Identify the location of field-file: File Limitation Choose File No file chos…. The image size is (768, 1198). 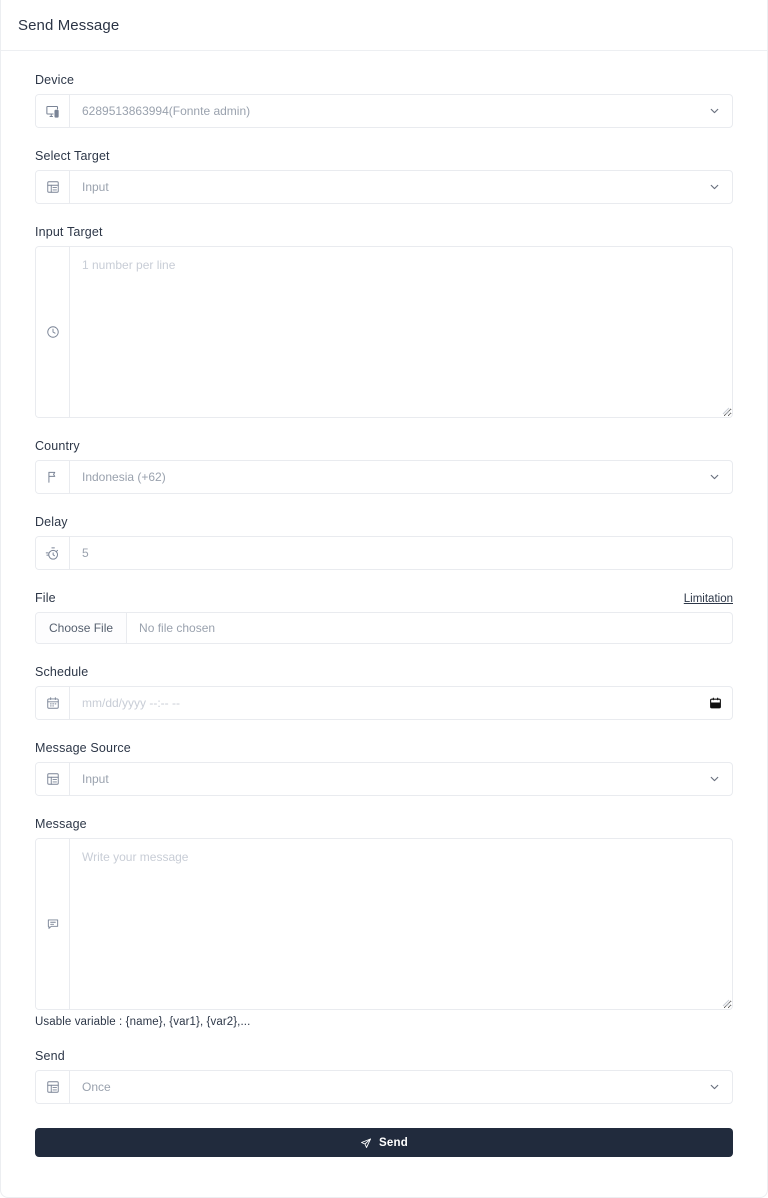
(384, 617).